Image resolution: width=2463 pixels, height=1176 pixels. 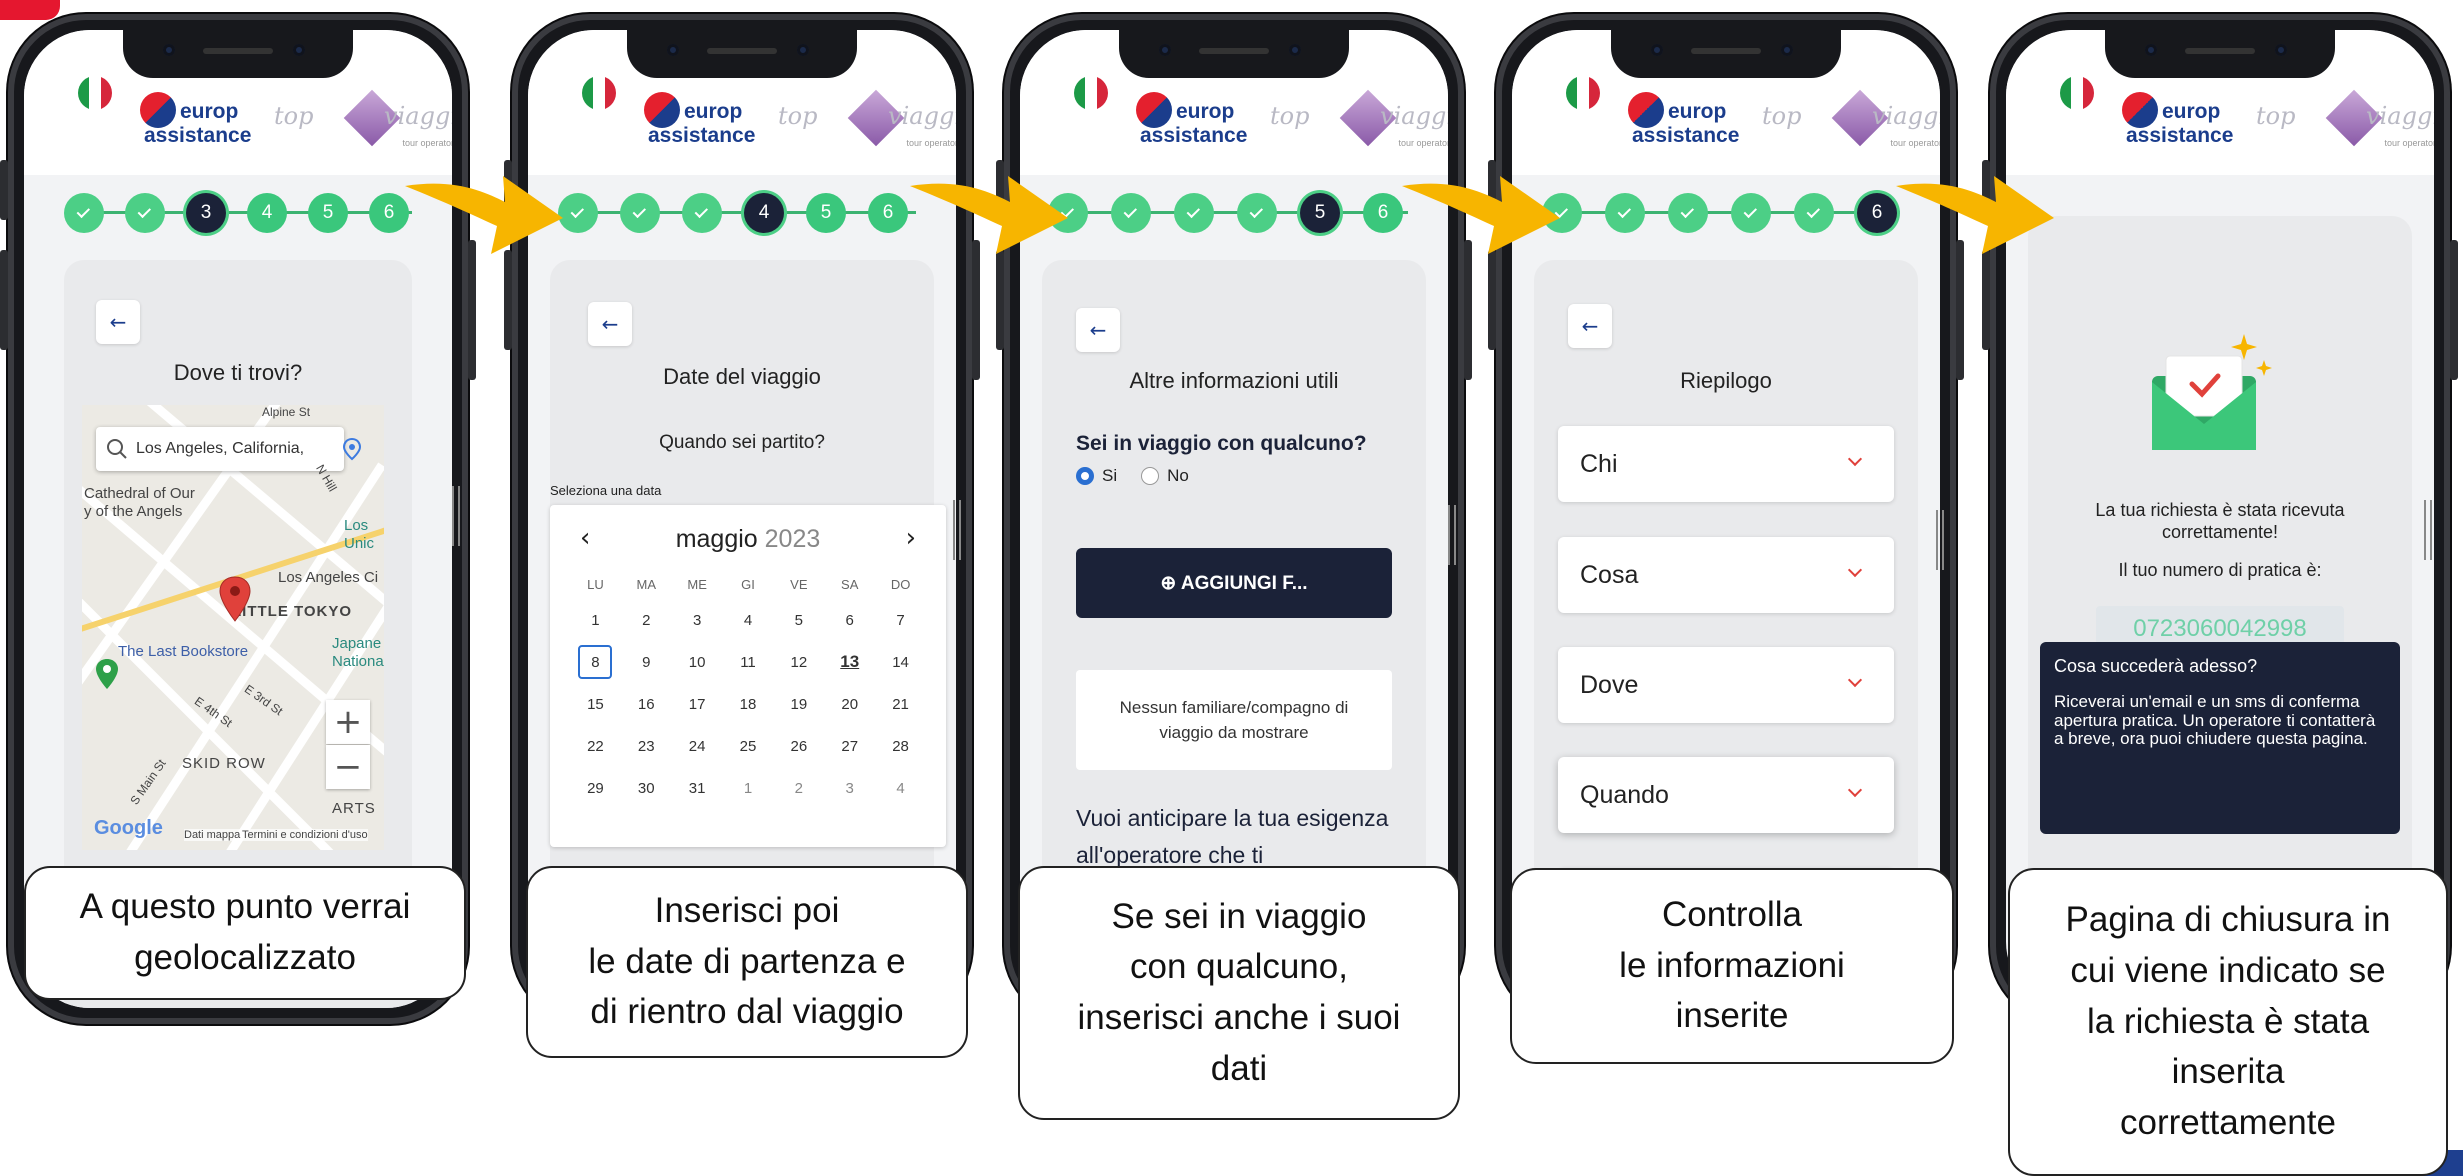 I want to click on next-month-button: ›, so click(x=911, y=538).